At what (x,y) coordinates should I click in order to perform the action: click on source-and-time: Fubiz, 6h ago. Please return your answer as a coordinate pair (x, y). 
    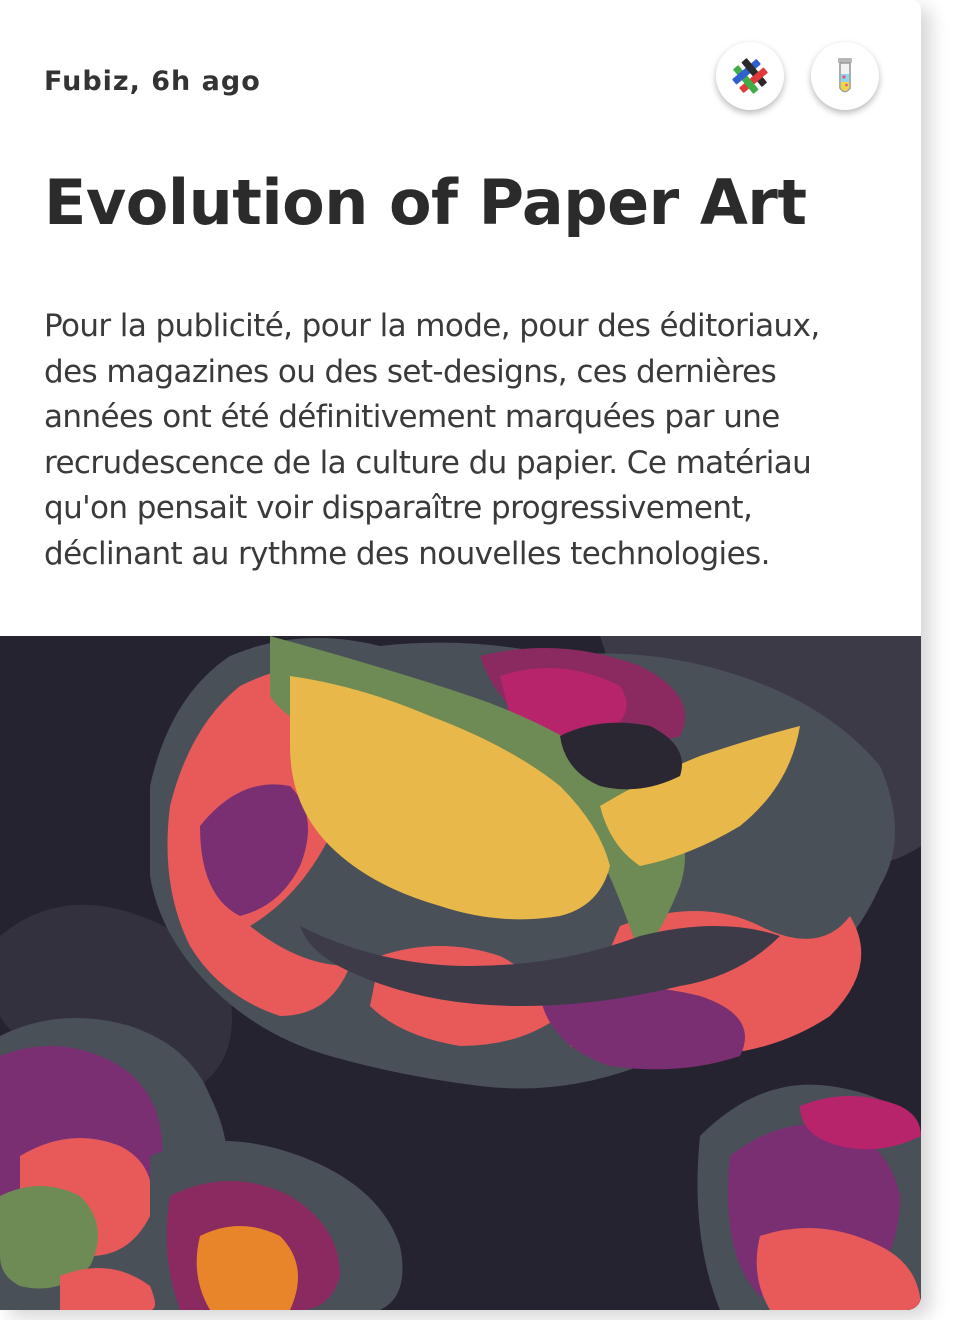
    Looking at the image, I should click on (152, 81).